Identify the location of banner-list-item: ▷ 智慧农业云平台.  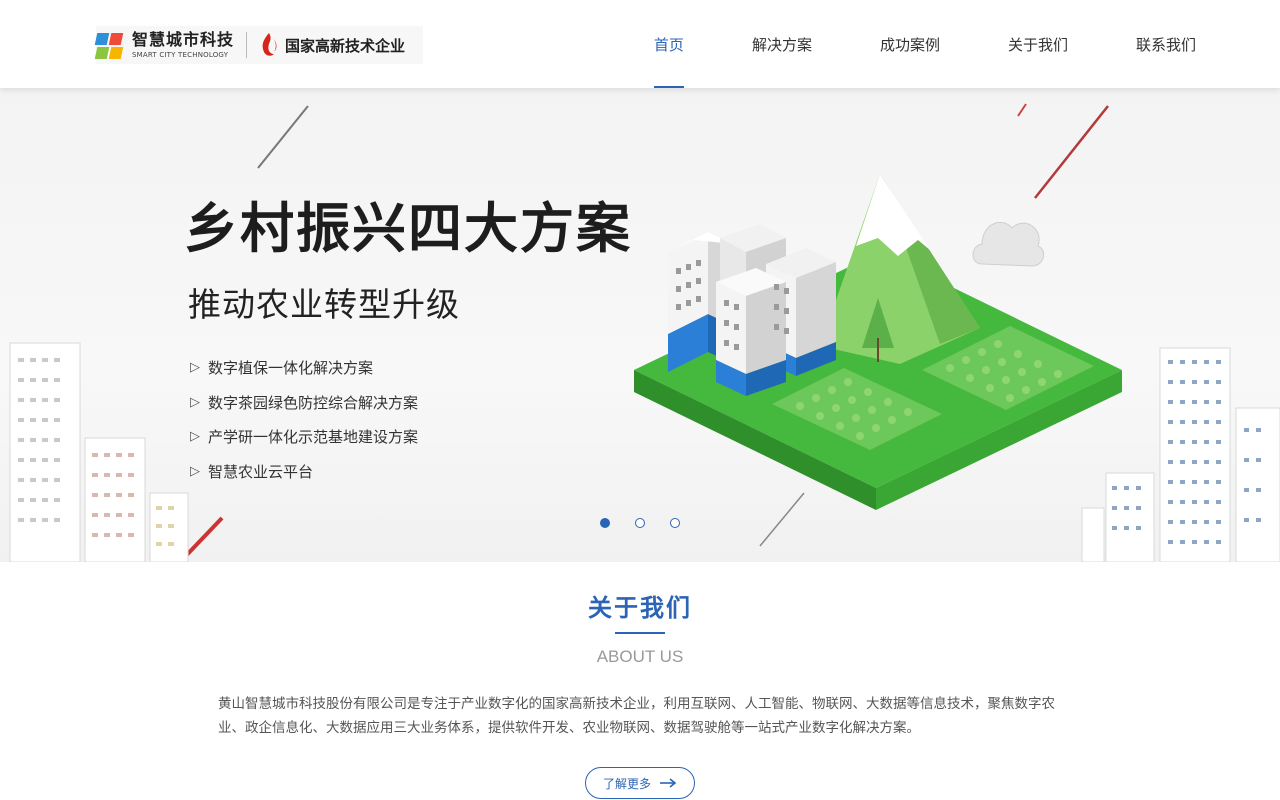
(304, 479).